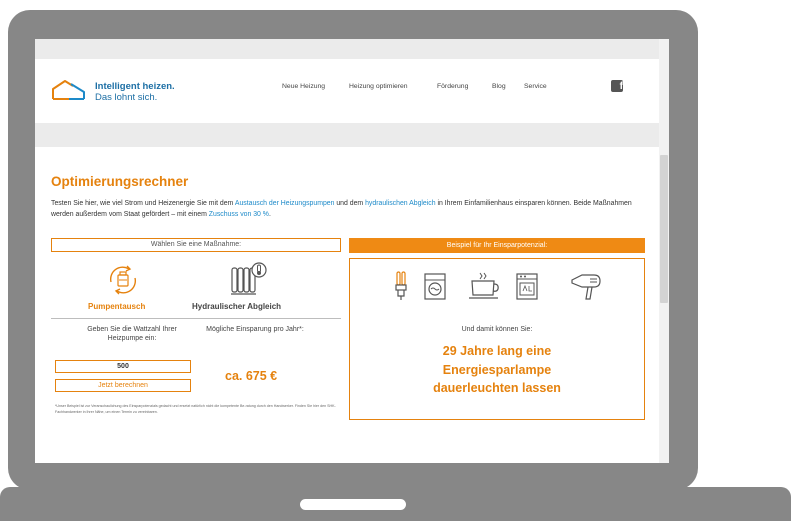 Image resolution: width=791 pixels, height=521 pixels. Describe the element at coordinates (435, 286) in the screenshot. I see `washing-machine-icon` at that location.